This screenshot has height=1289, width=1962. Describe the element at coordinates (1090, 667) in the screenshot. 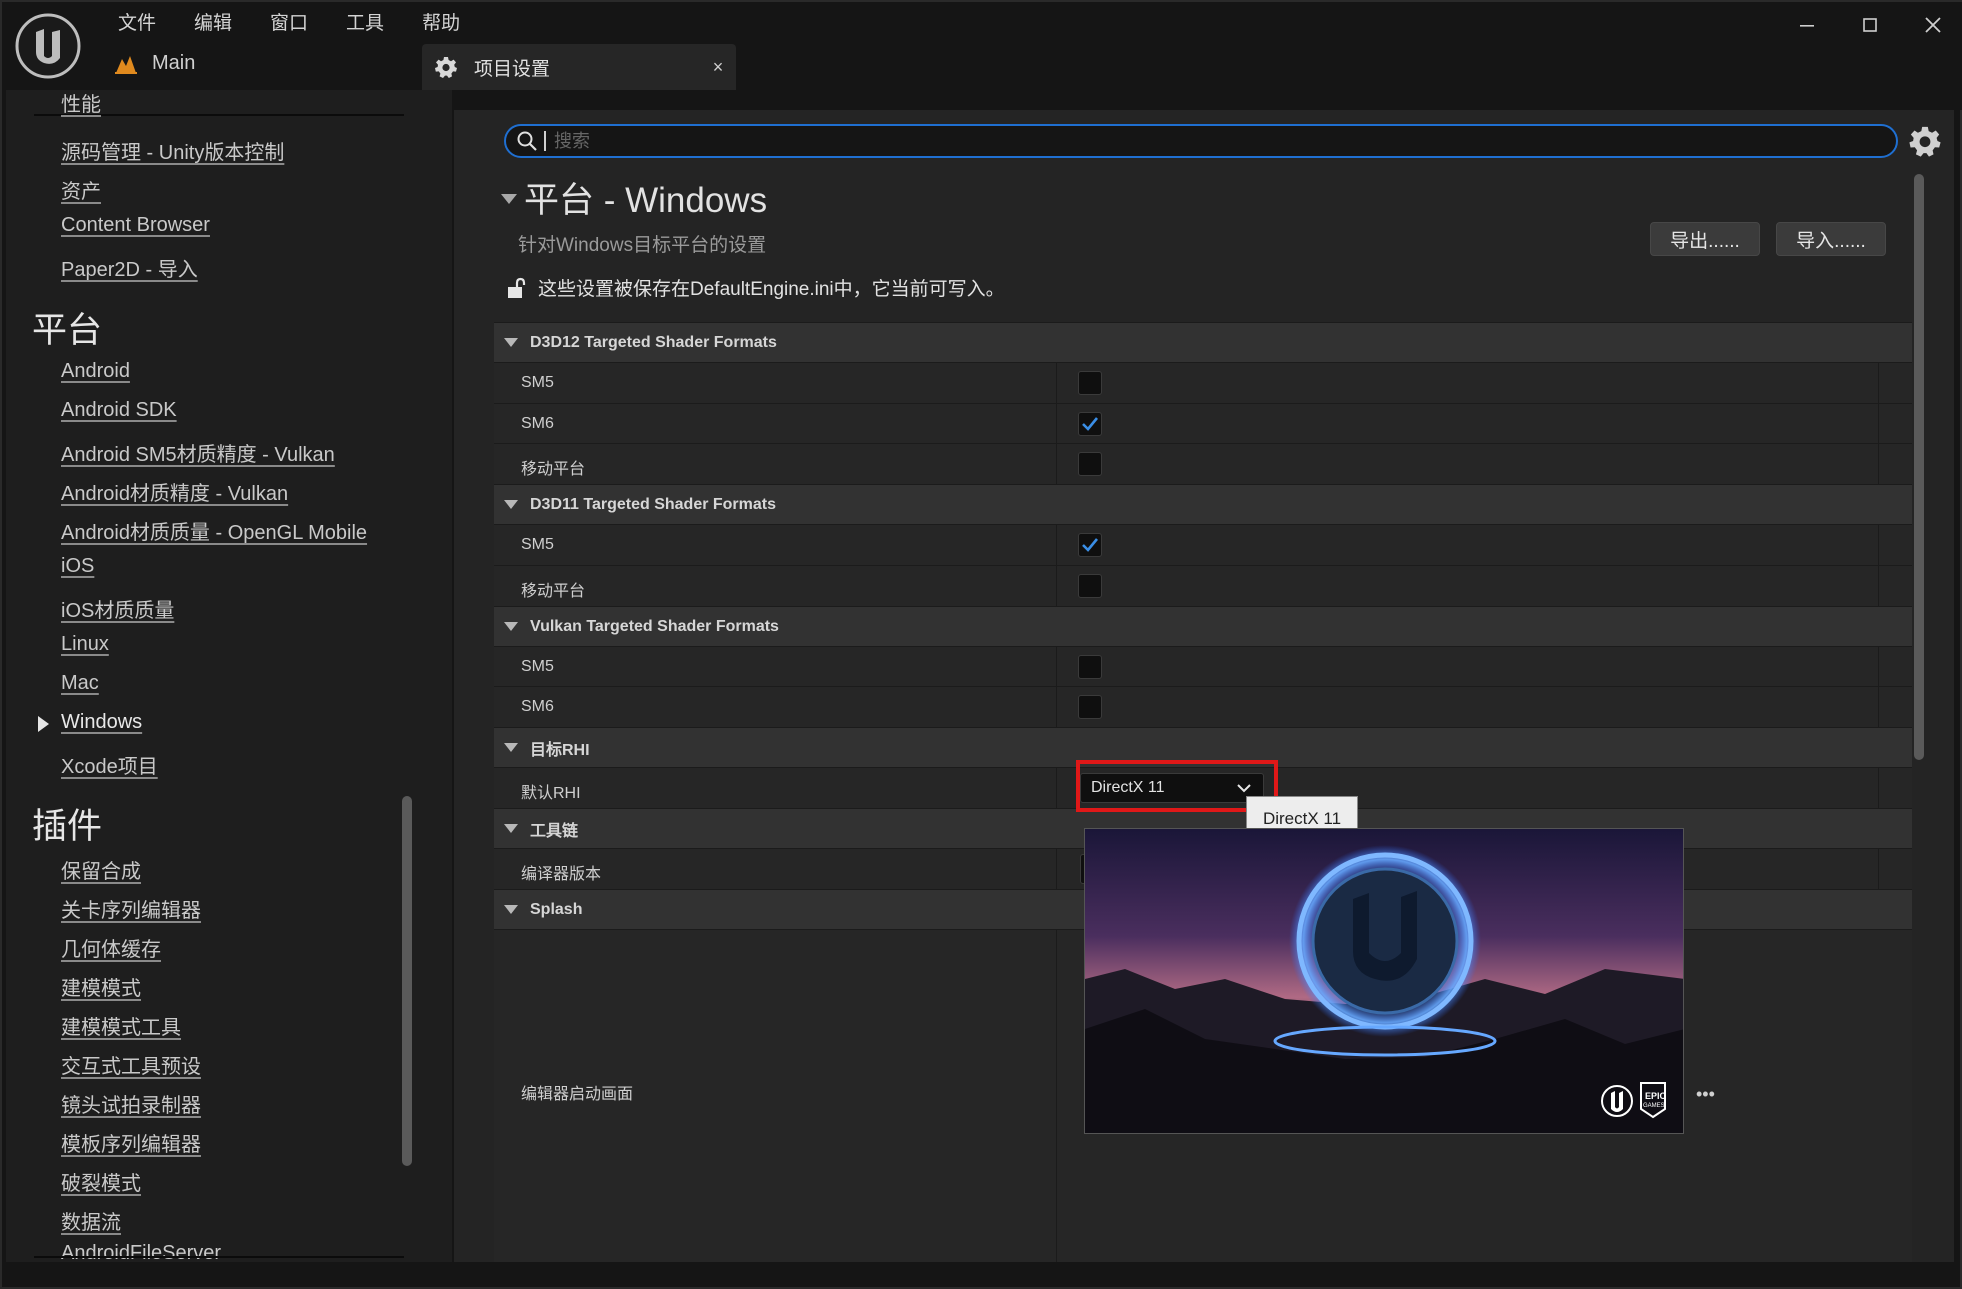

I see `checkbox-vulkan-sm5` at that location.